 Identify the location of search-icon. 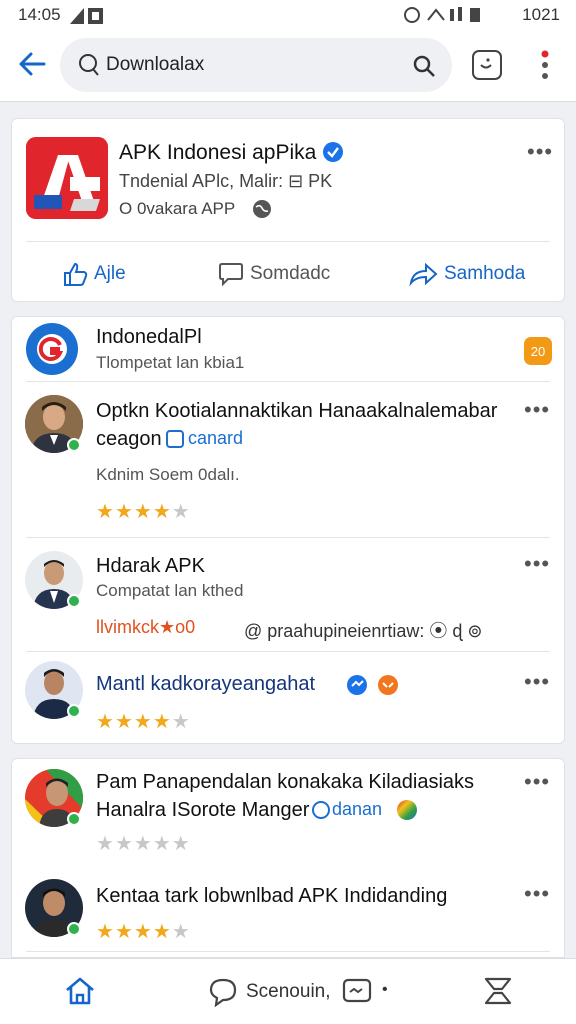
(89, 65).